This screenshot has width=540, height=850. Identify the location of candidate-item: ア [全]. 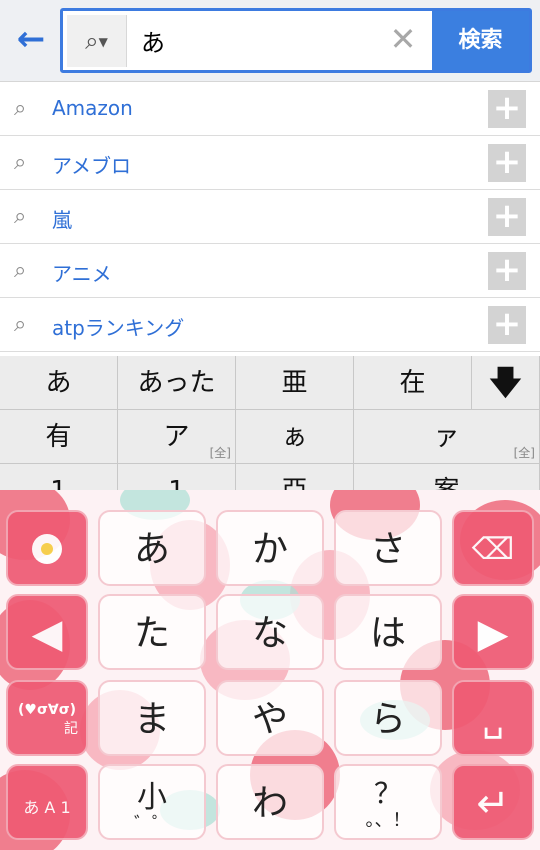
(177, 437).